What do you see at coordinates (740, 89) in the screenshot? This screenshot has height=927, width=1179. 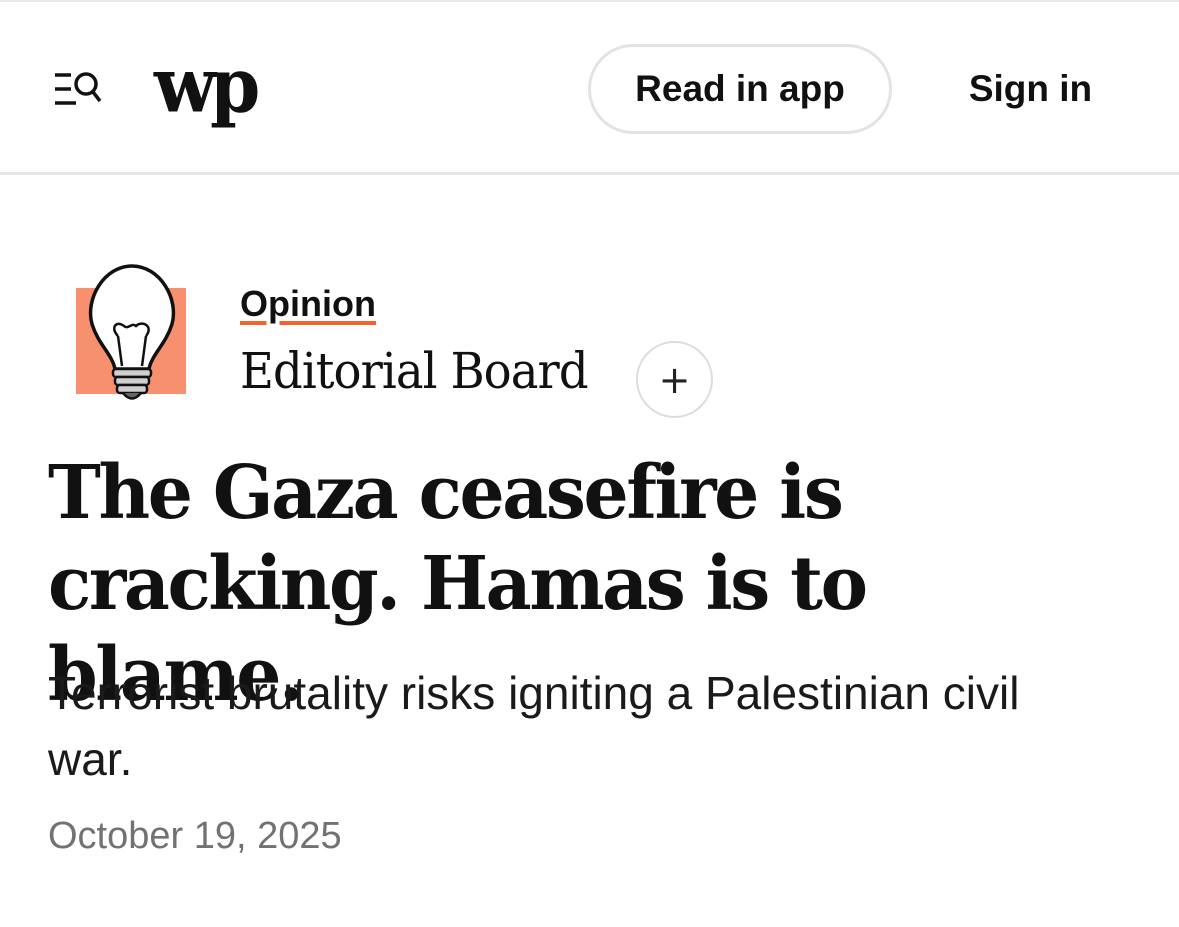 I see `read-in-app-button: Read in app` at bounding box center [740, 89].